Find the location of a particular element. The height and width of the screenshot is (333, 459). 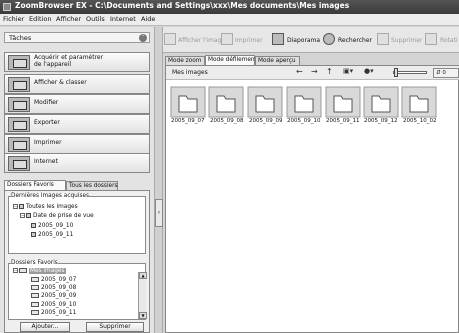

menu-afficher: Afficher is located at coordinates (68, 19).